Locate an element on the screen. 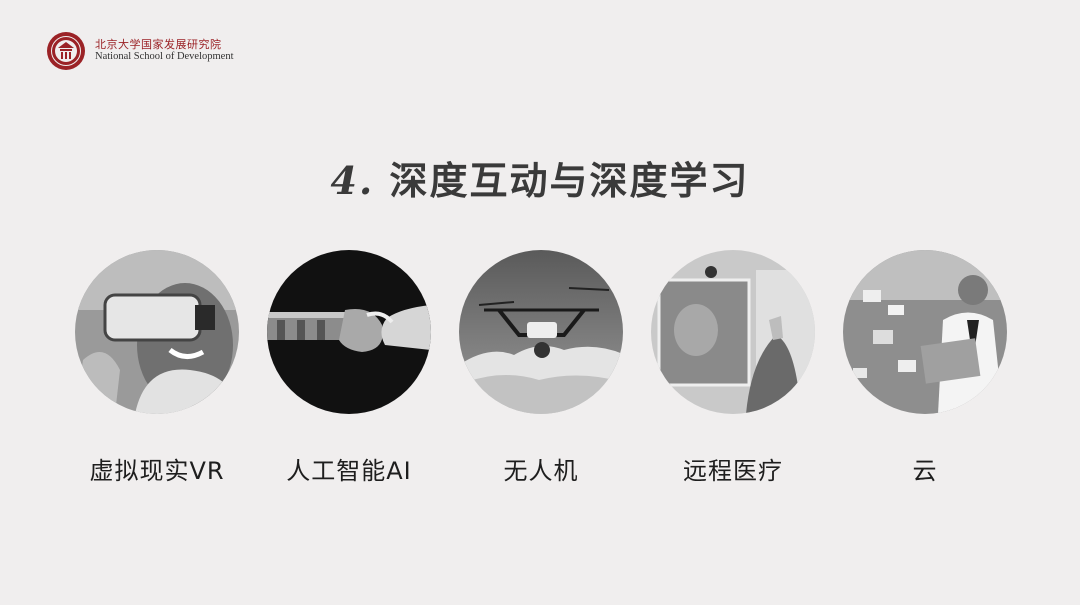 This screenshot has height=605, width=1080. vr-headset-photo-icon is located at coordinates (157, 332).